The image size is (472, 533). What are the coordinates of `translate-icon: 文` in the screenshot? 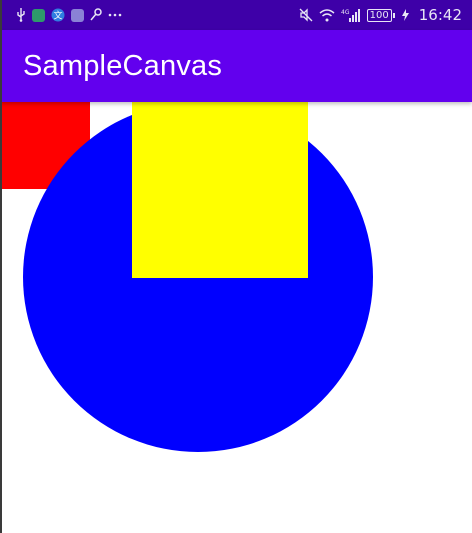 It's located at (58, 15).